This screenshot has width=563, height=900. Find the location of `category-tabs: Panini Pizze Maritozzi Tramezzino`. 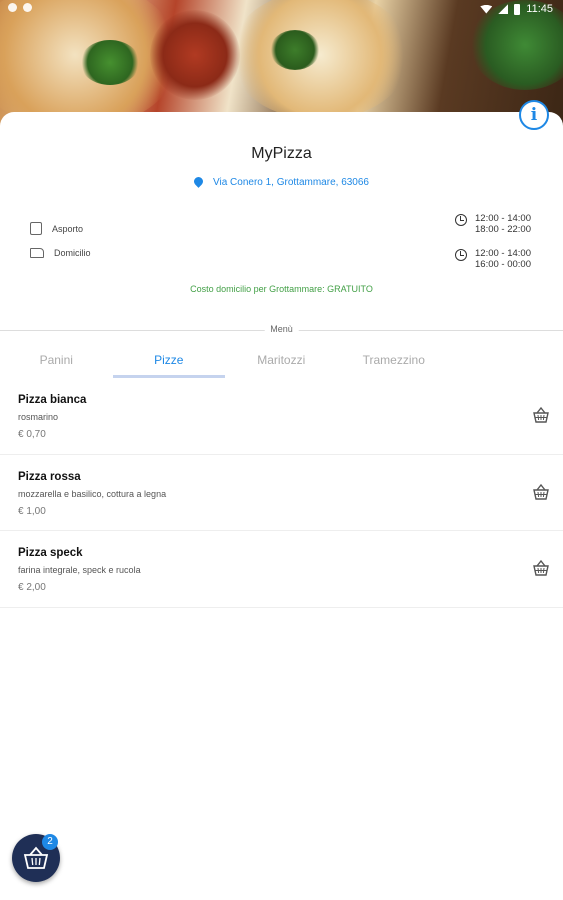

category-tabs: Panini Pizze Maritozzi Tramezzino is located at coordinates (225, 363).